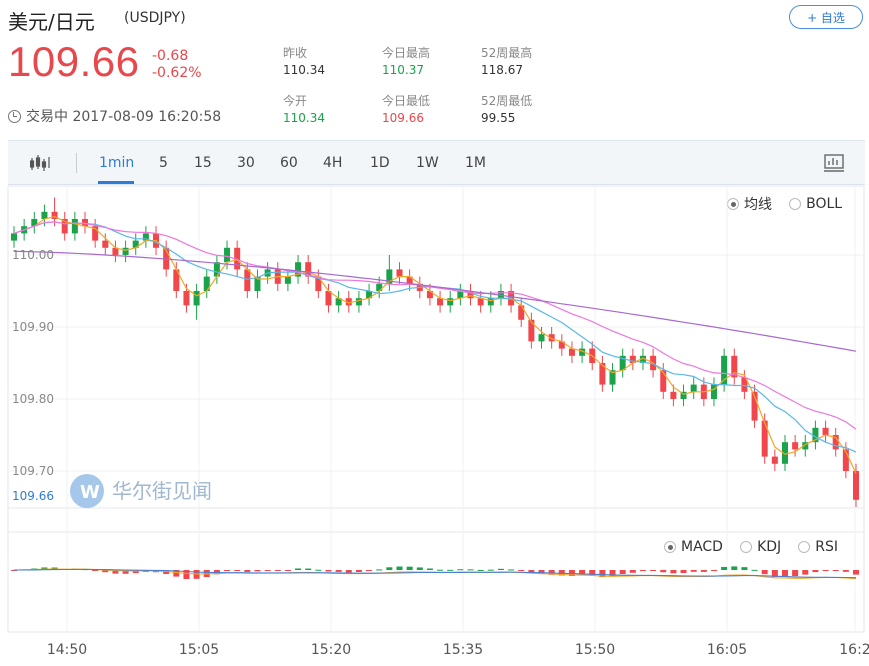 The width and height of the screenshot is (869, 666). Describe the element at coordinates (33, 327) in the screenshot. I see `y-tick-label: 109.90` at that location.